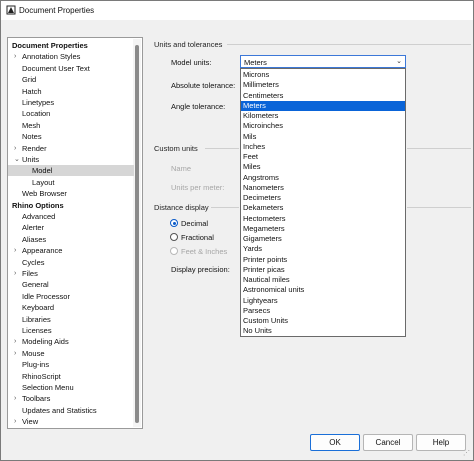 This screenshot has width=474, height=461. Describe the element at coordinates (323, 270) in the screenshot. I see `dropdown-option: Printer picas` at that location.